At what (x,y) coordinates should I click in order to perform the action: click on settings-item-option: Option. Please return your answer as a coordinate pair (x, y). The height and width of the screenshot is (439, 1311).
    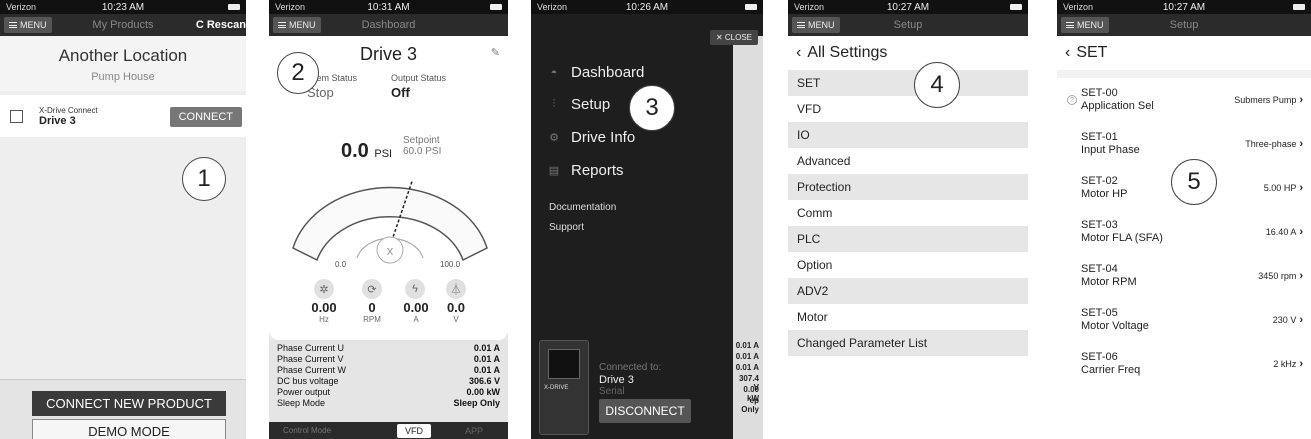
    Looking at the image, I should click on (908, 265).